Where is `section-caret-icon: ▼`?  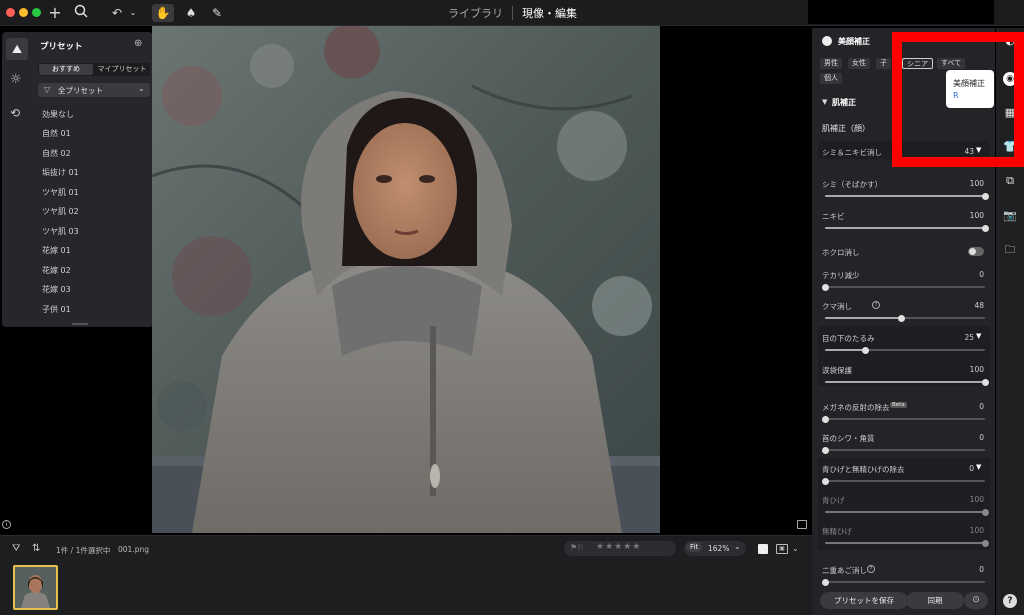 section-caret-icon: ▼ is located at coordinates (824, 102).